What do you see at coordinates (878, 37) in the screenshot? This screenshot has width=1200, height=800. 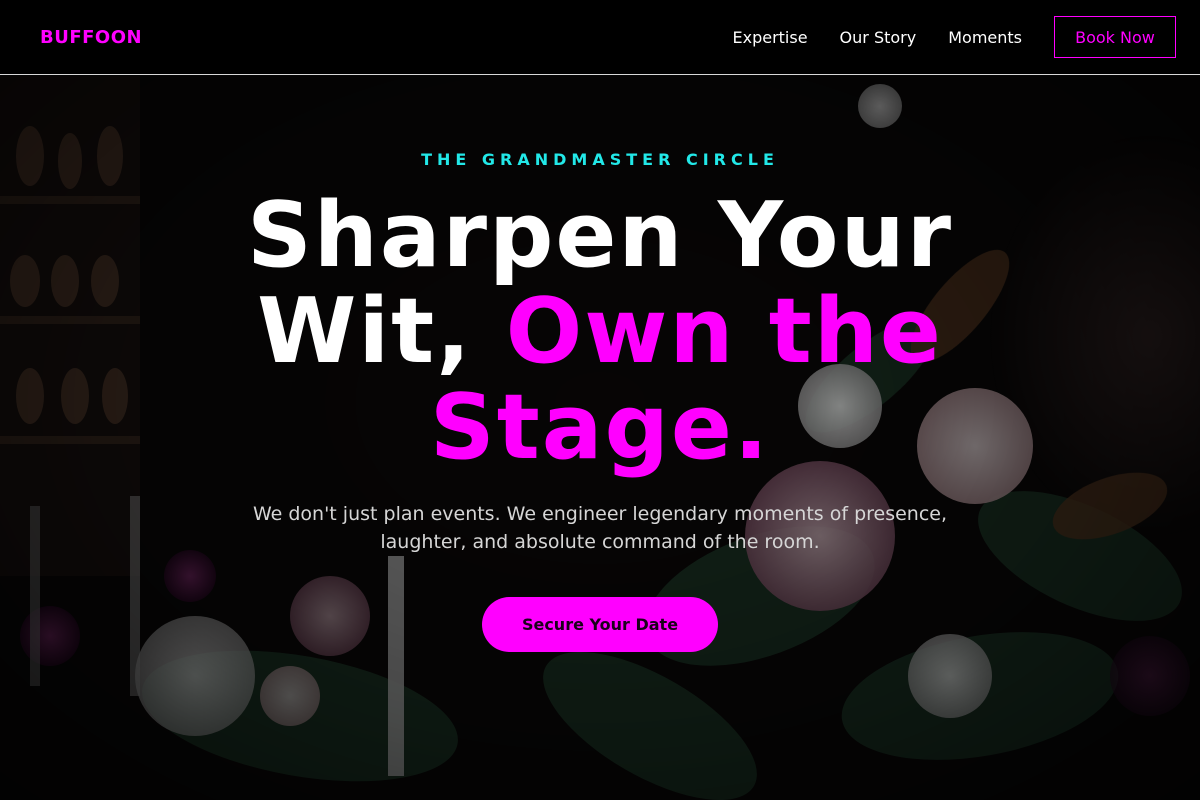 I see `nav-link-our-story: Our Story` at bounding box center [878, 37].